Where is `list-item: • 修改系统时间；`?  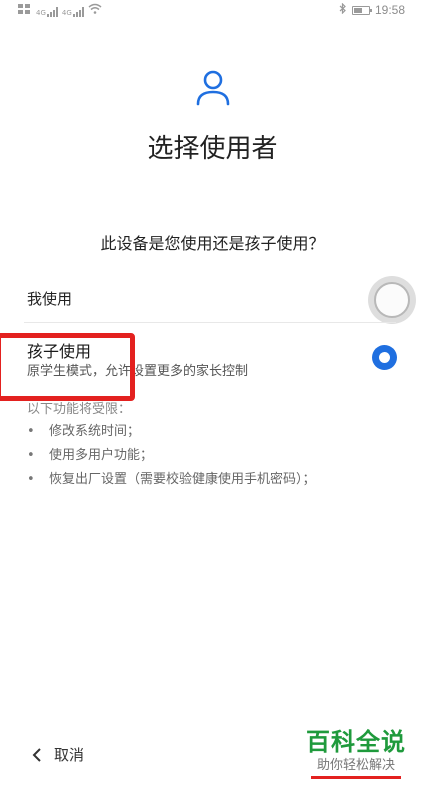 list-item: • 修改系统时间； is located at coordinates (171, 434).